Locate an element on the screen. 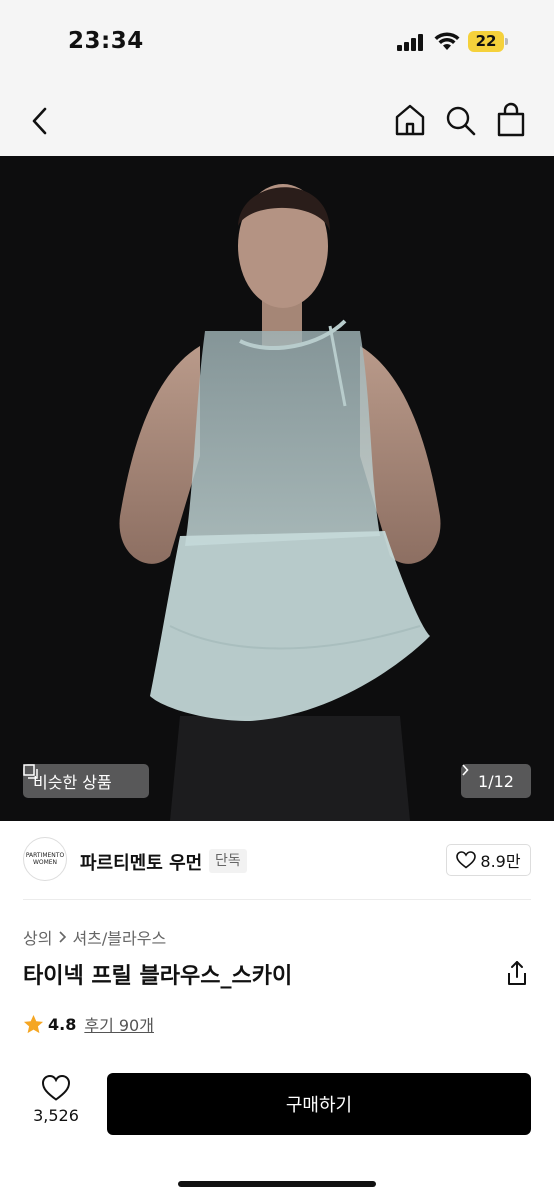  brand-row: PARTIMENTO WOMEN 파르티멘토 우먼 단독 8.9만 is located at coordinates (277, 861).